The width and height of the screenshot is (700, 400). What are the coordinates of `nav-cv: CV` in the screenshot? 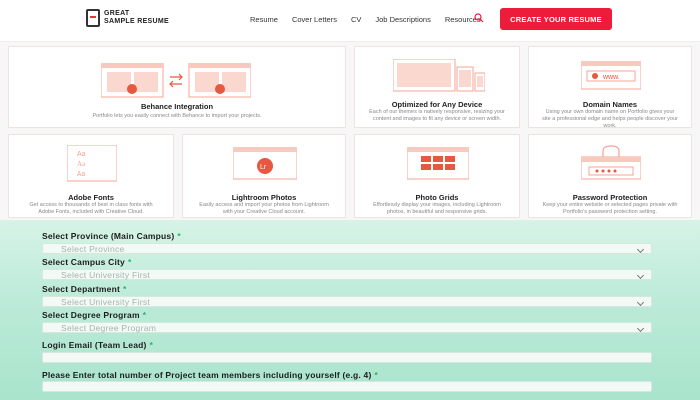 It's located at (356, 19).